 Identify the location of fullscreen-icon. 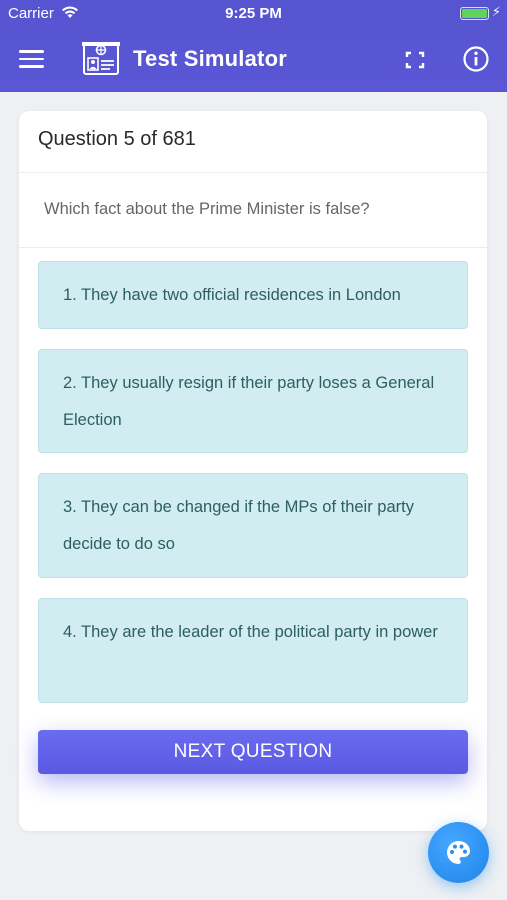
(415, 60).